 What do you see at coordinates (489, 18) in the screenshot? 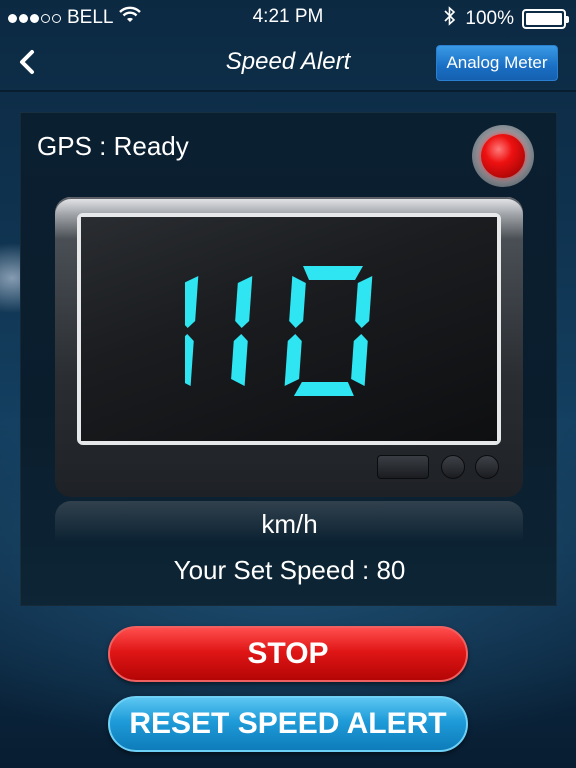
I see `battery-percentage: 100%` at bounding box center [489, 18].